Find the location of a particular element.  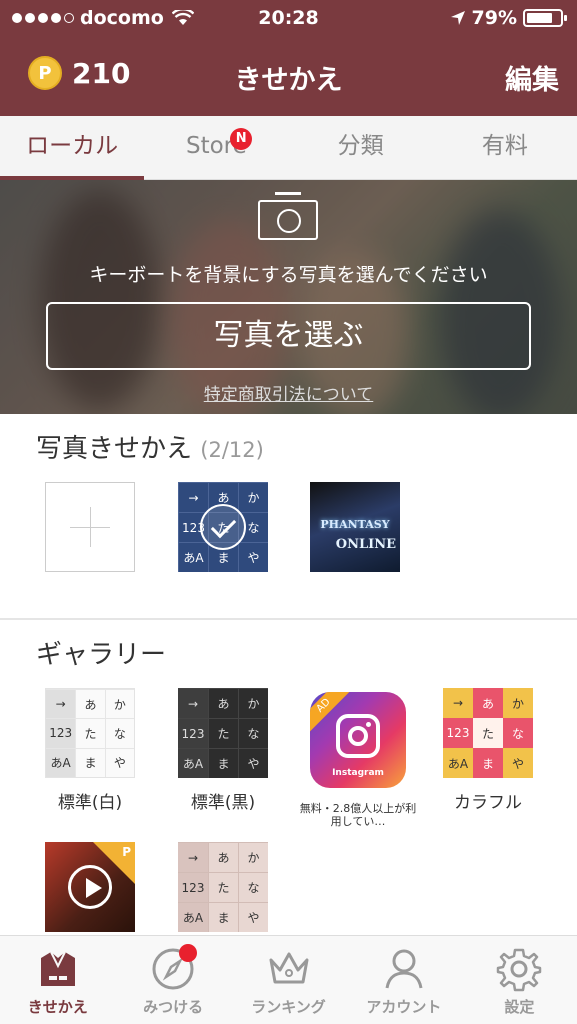

legal-link: 特定商取引法について is located at coordinates (288, 392).